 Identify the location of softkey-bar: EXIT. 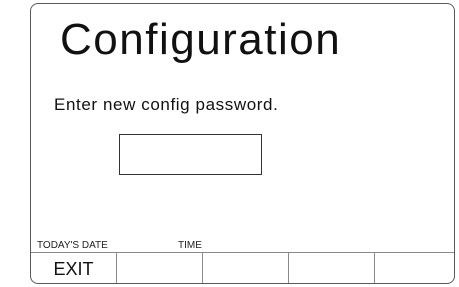
(242, 267).